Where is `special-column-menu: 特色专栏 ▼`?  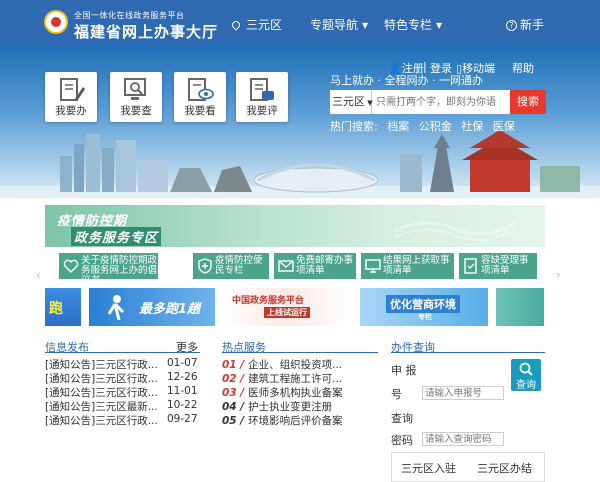
special-column-menu: 特色专栏 ▼ is located at coordinates (413, 24).